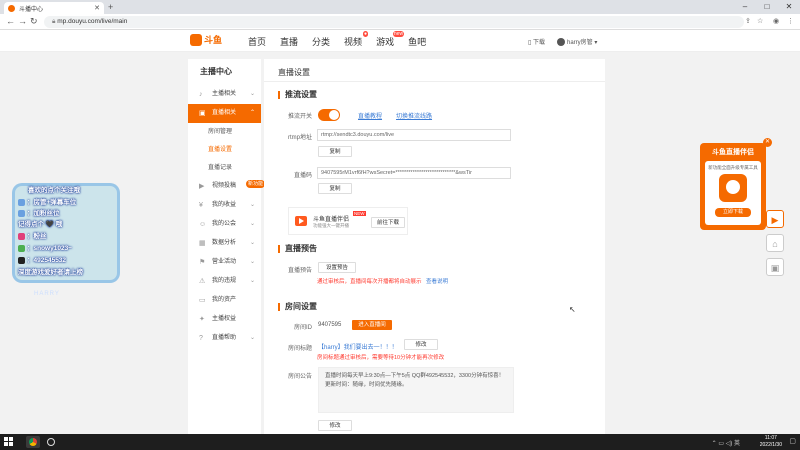 Image resolution: width=800 pixels, height=450 pixels. I want to click on app-icon, so click(733, 188).